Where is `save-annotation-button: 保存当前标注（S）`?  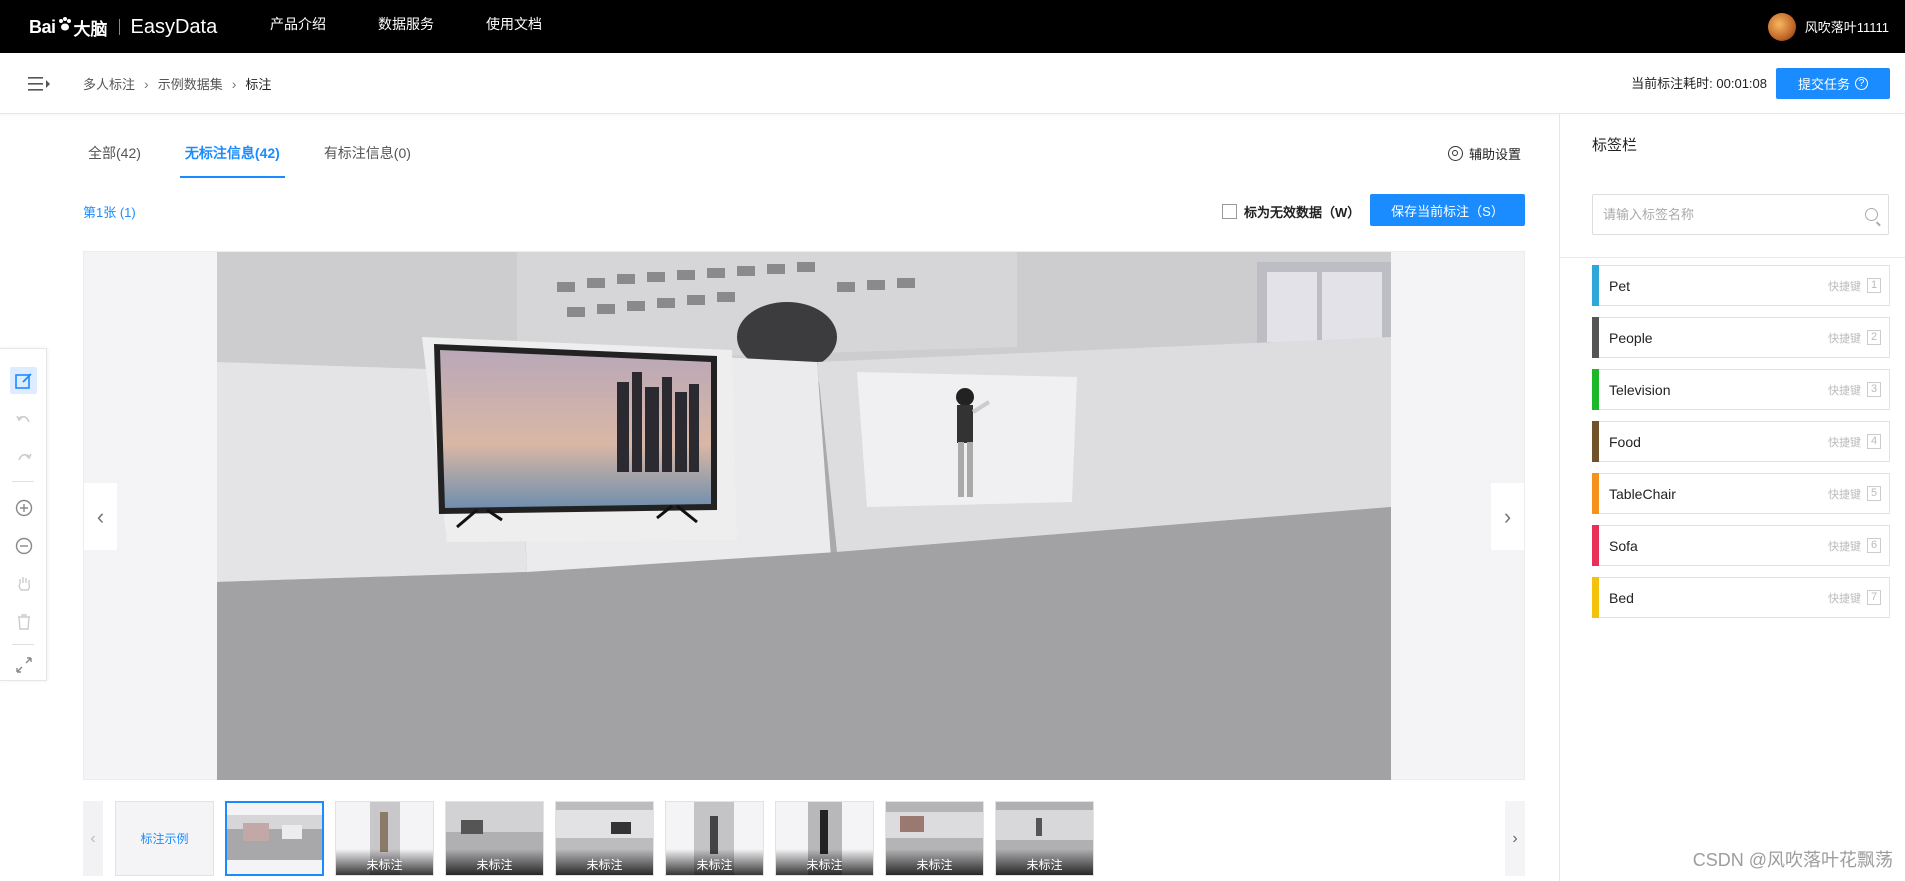 save-annotation-button: 保存当前标注（S） is located at coordinates (1447, 210).